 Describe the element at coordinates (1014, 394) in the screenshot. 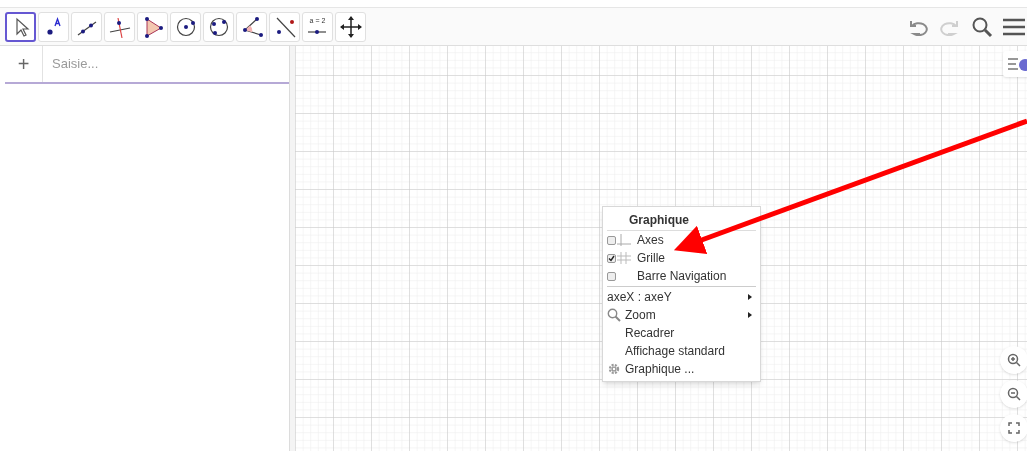

I see `zoom-out-icon` at that location.